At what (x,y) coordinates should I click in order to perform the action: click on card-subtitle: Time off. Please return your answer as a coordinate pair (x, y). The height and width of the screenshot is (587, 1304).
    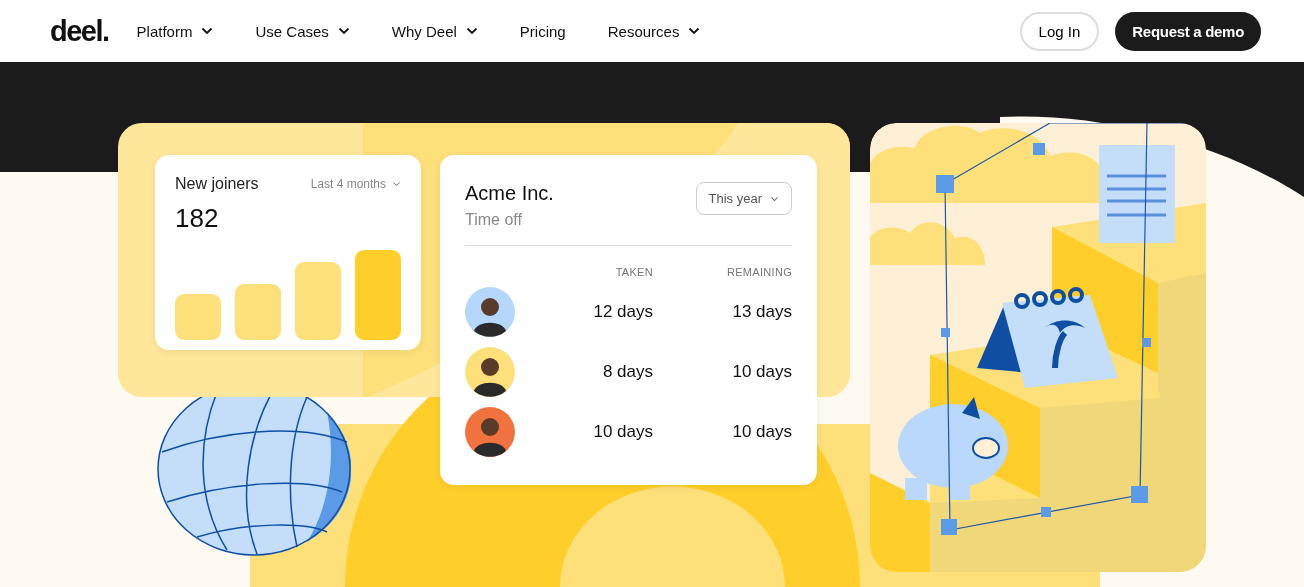
    Looking at the image, I should click on (494, 220).